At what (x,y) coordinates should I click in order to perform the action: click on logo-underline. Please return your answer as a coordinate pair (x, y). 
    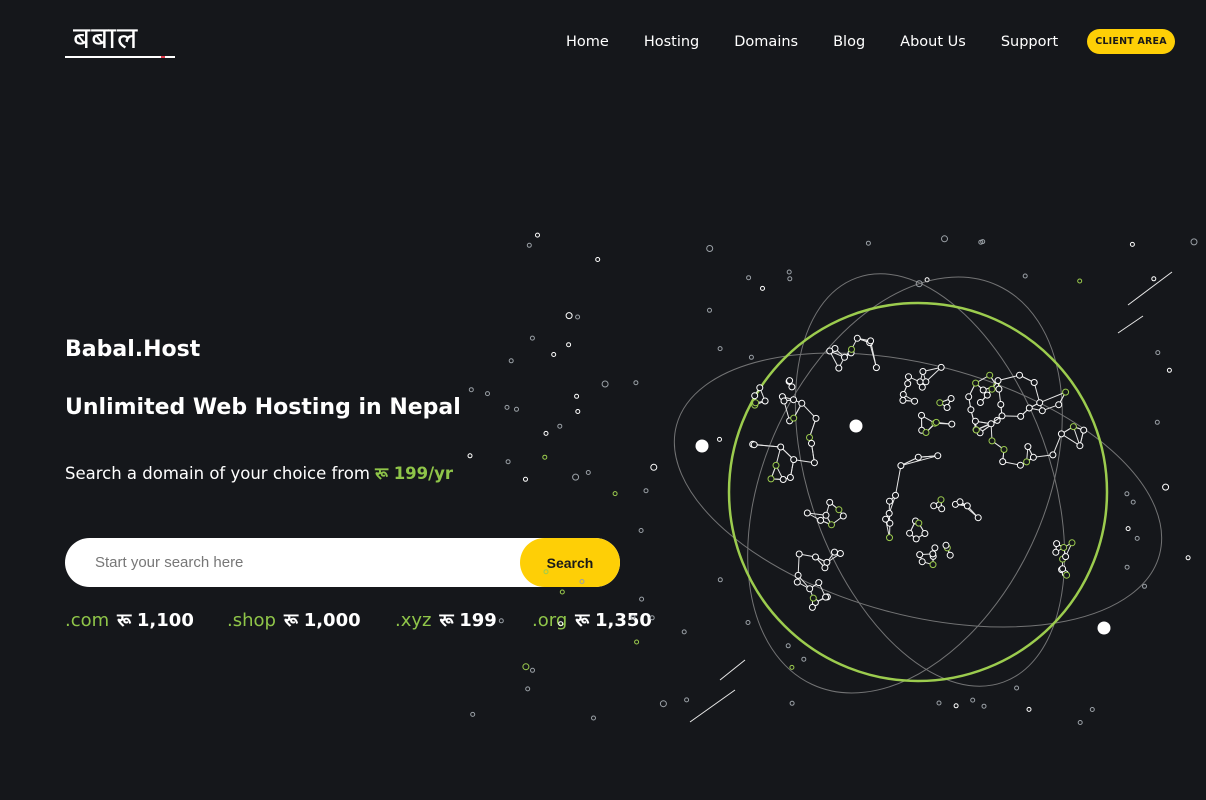
    Looking at the image, I should click on (120, 57).